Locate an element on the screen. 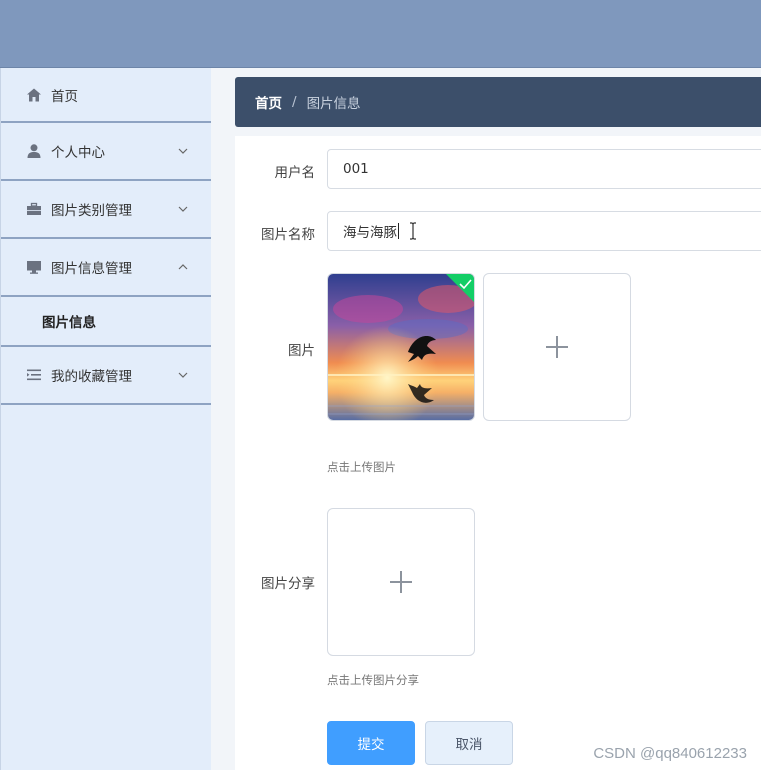 This screenshot has height=770, width=761. image-upload-tip: 点击上传图片 is located at coordinates (361, 467).